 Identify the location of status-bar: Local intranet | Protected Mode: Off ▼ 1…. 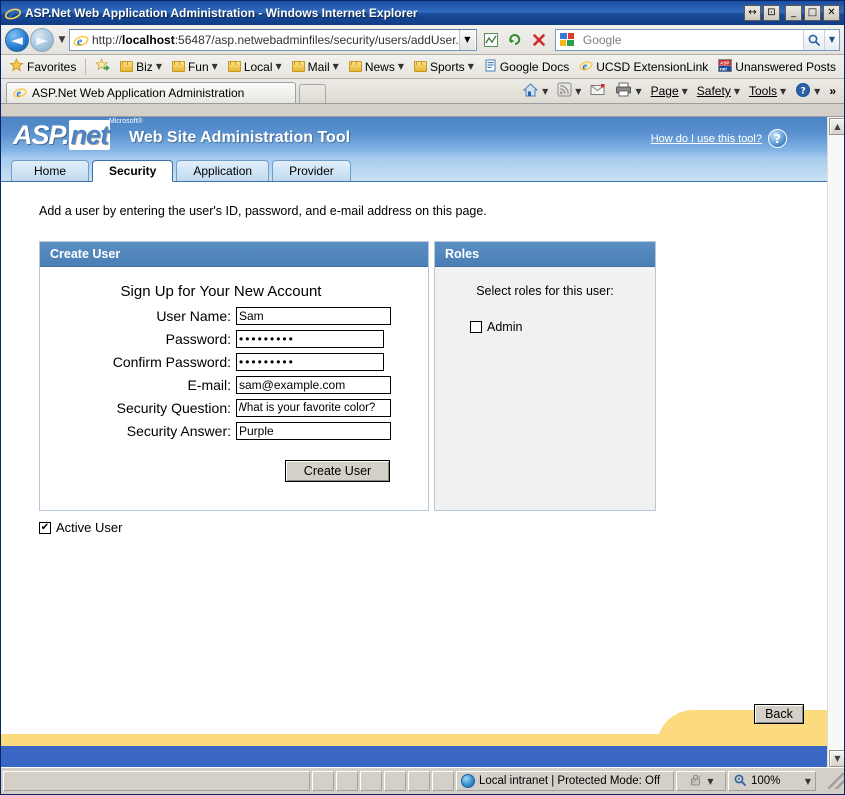
(422, 780).